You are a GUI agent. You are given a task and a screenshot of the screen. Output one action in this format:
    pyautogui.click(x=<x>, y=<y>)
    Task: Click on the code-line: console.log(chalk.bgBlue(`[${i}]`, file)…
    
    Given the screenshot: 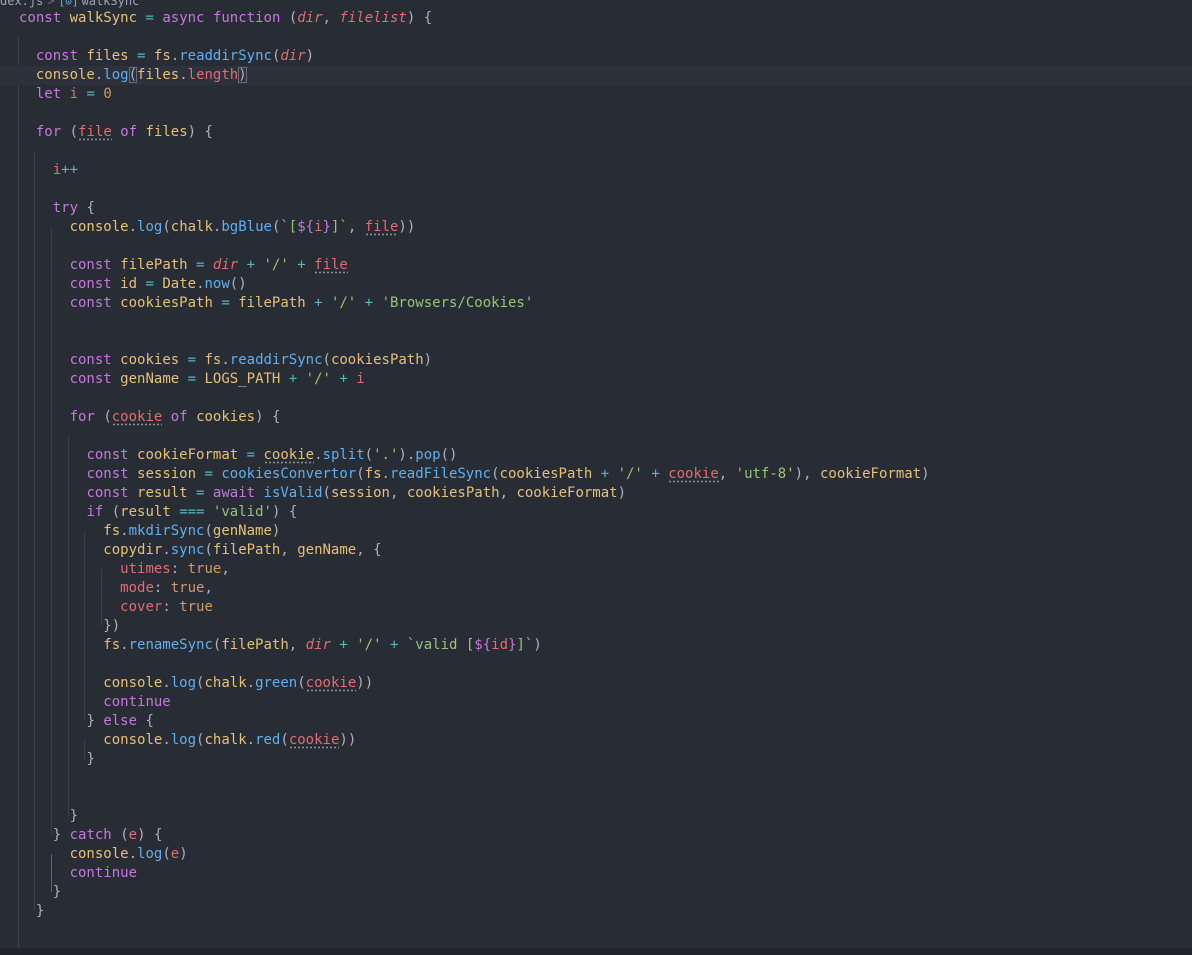 What is the action you would take?
    pyautogui.click(x=596, y=227)
    